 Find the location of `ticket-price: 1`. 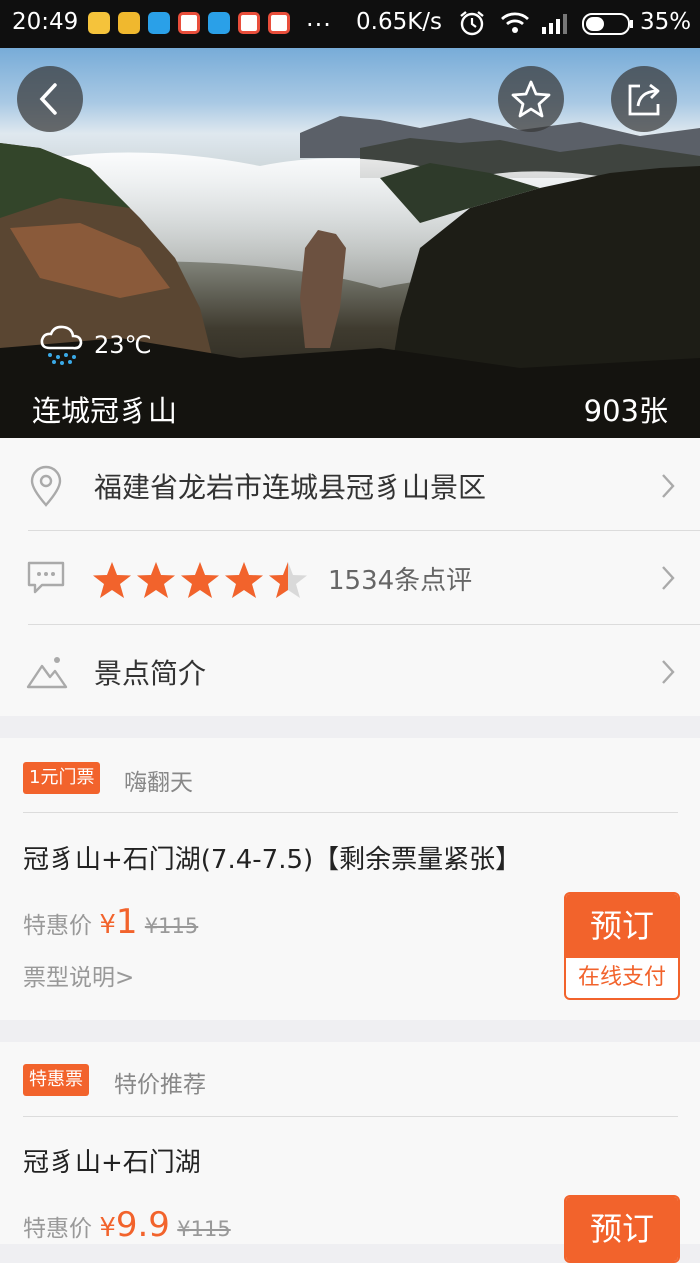

ticket-price: 1 is located at coordinates (126, 922).